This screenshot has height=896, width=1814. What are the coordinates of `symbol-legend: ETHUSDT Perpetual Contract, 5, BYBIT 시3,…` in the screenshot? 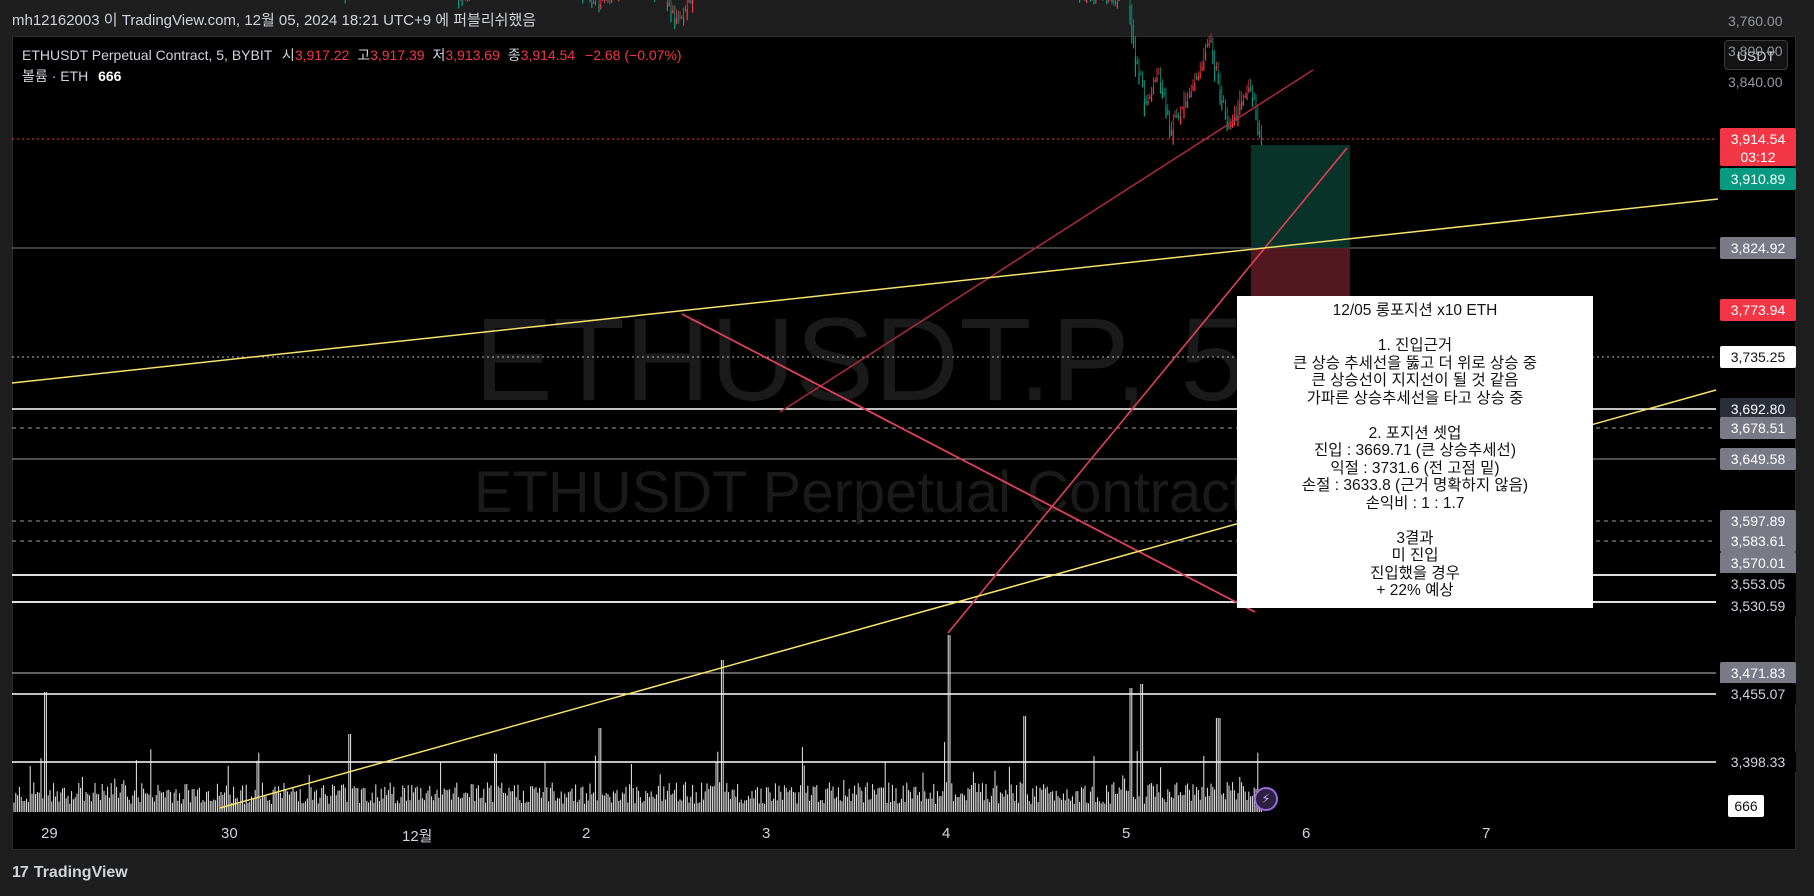 It's located at (352, 55).